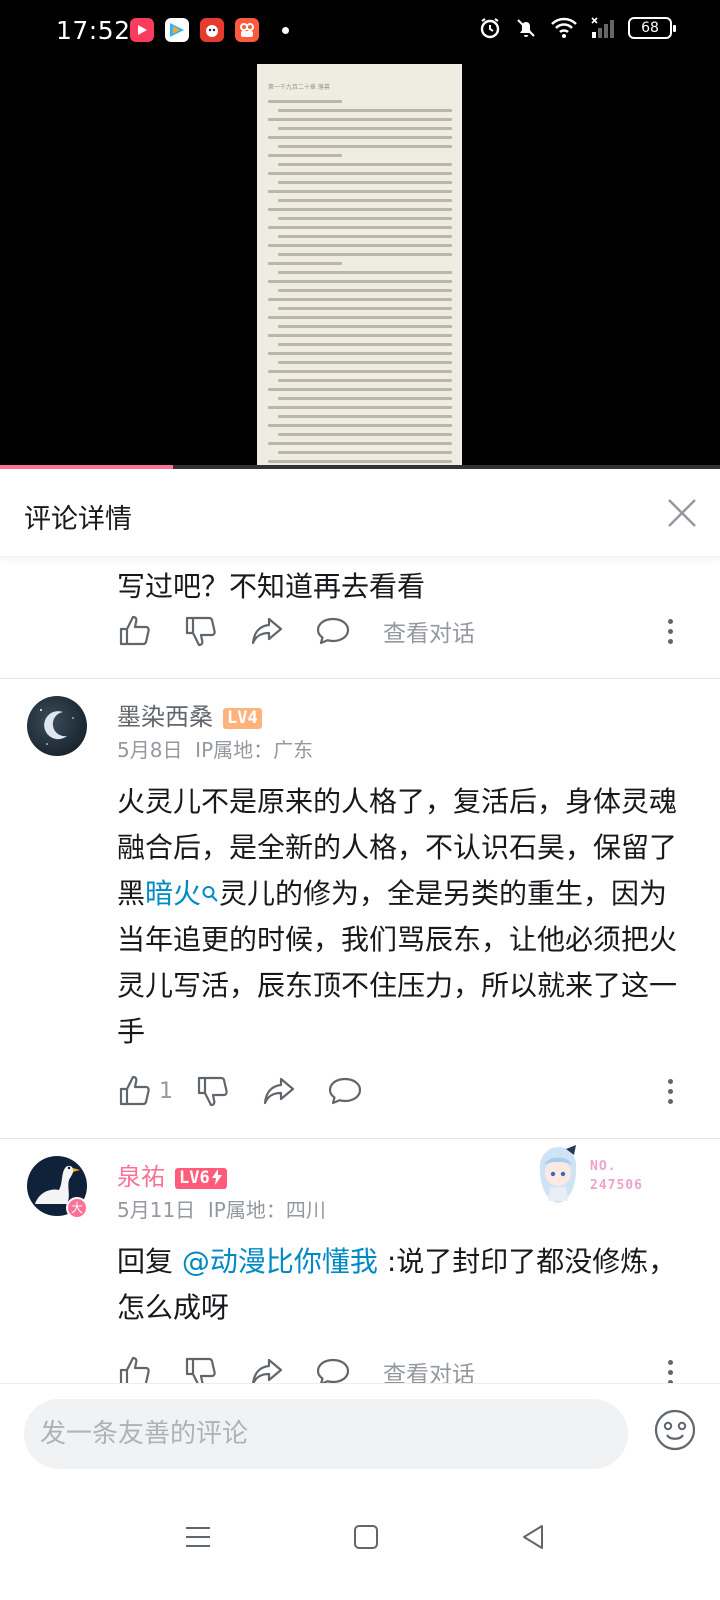  What do you see at coordinates (93, 30) in the screenshot?
I see `status-time: 17:52` at bounding box center [93, 30].